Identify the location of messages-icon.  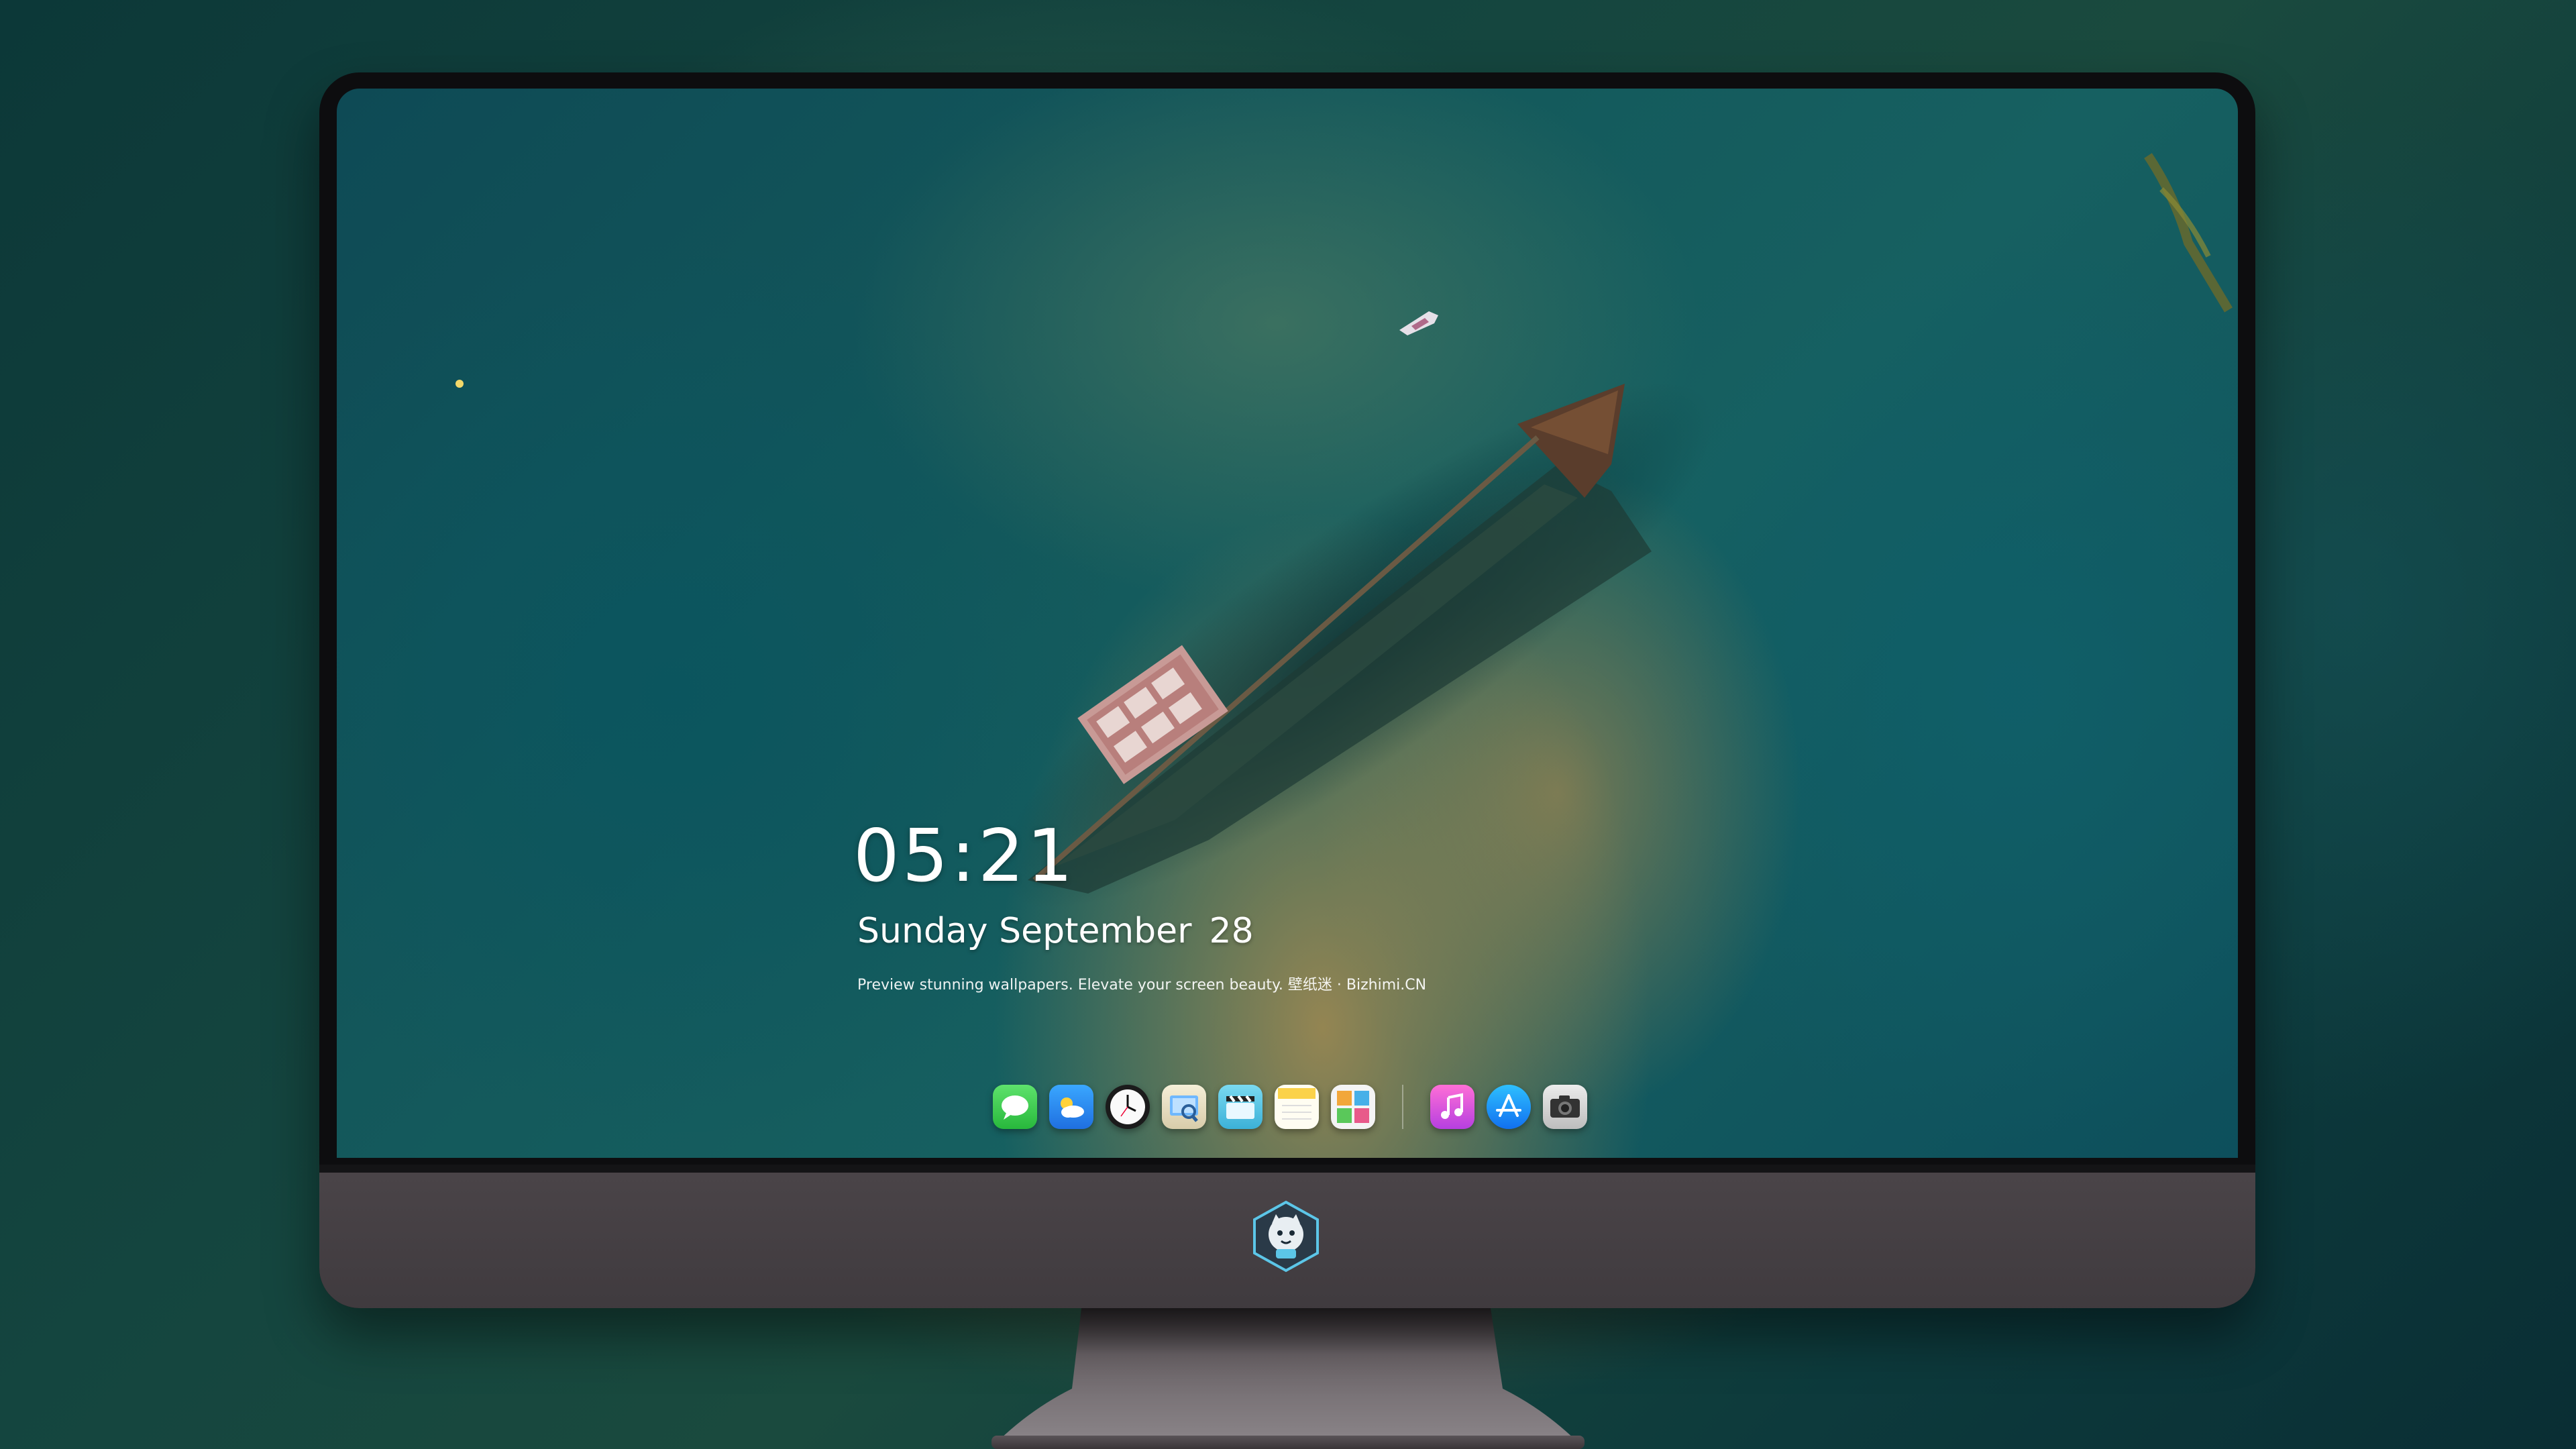
(1015, 1107).